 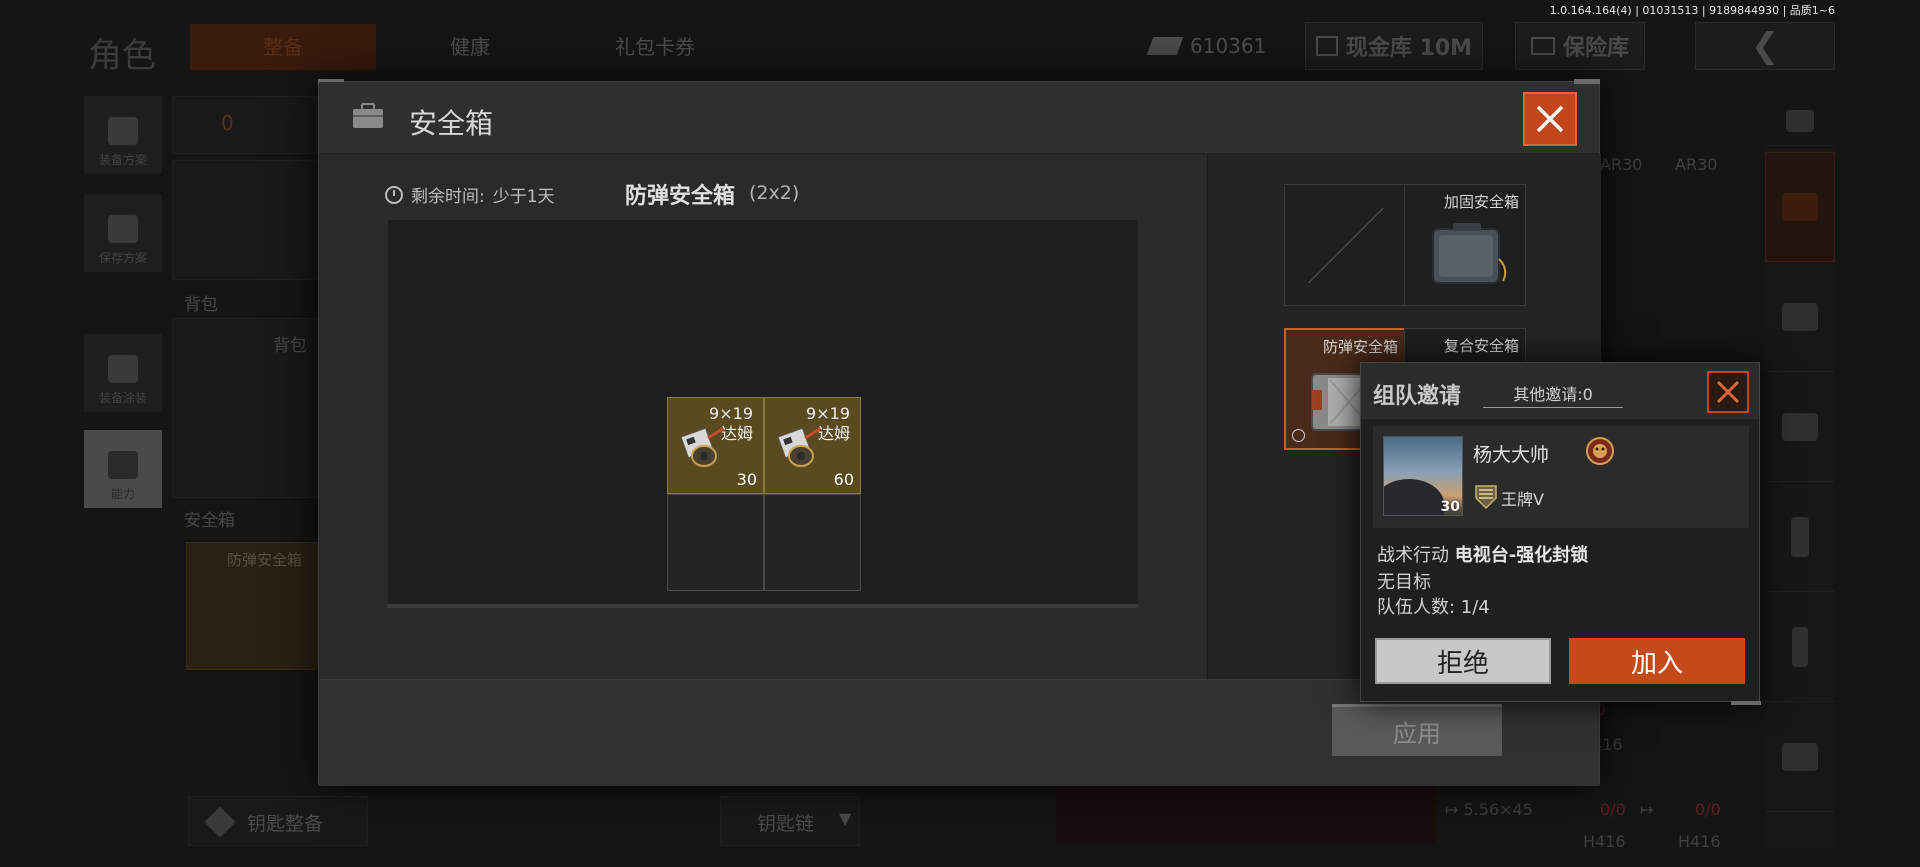 I want to click on armor-slot, so click(x=245, y=220).